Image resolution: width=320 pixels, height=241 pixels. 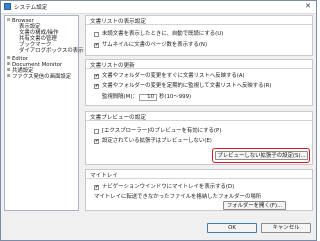 What do you see at coordinates (178, 197) in the screenshot?
I see `mytray-note: マイトレイに転送できなかったファイルを格納したフォルダーの場所` at bounding box center [178, 197].